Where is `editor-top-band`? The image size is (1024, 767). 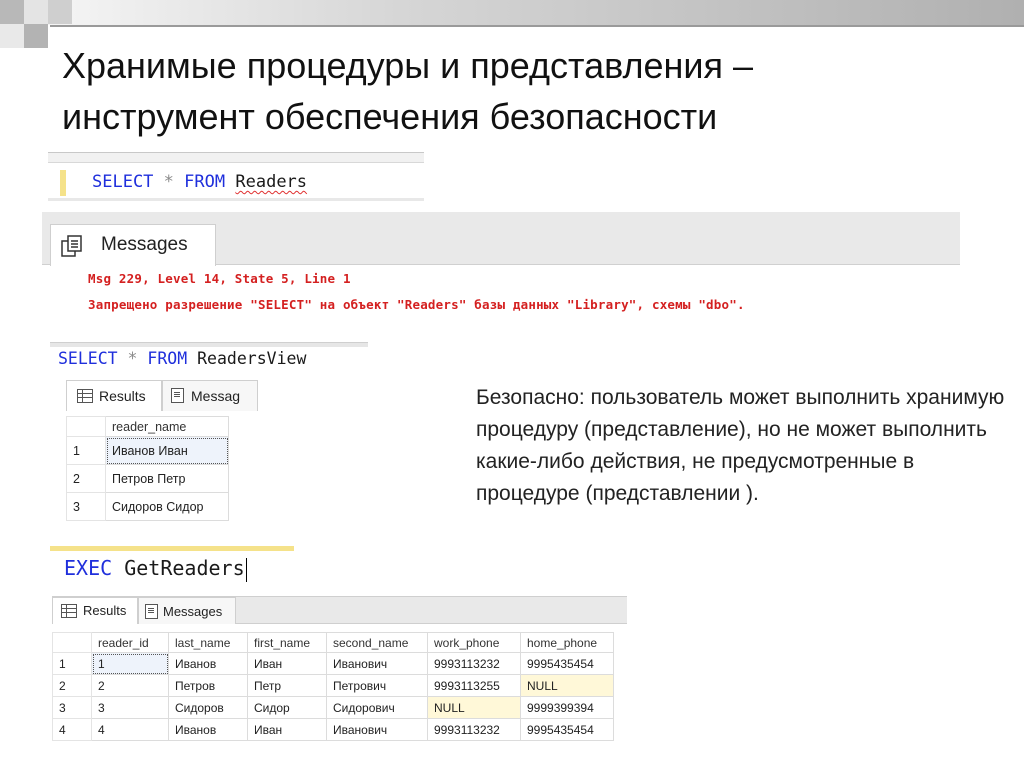 editor-top-band is located at coordinates (172, 548).